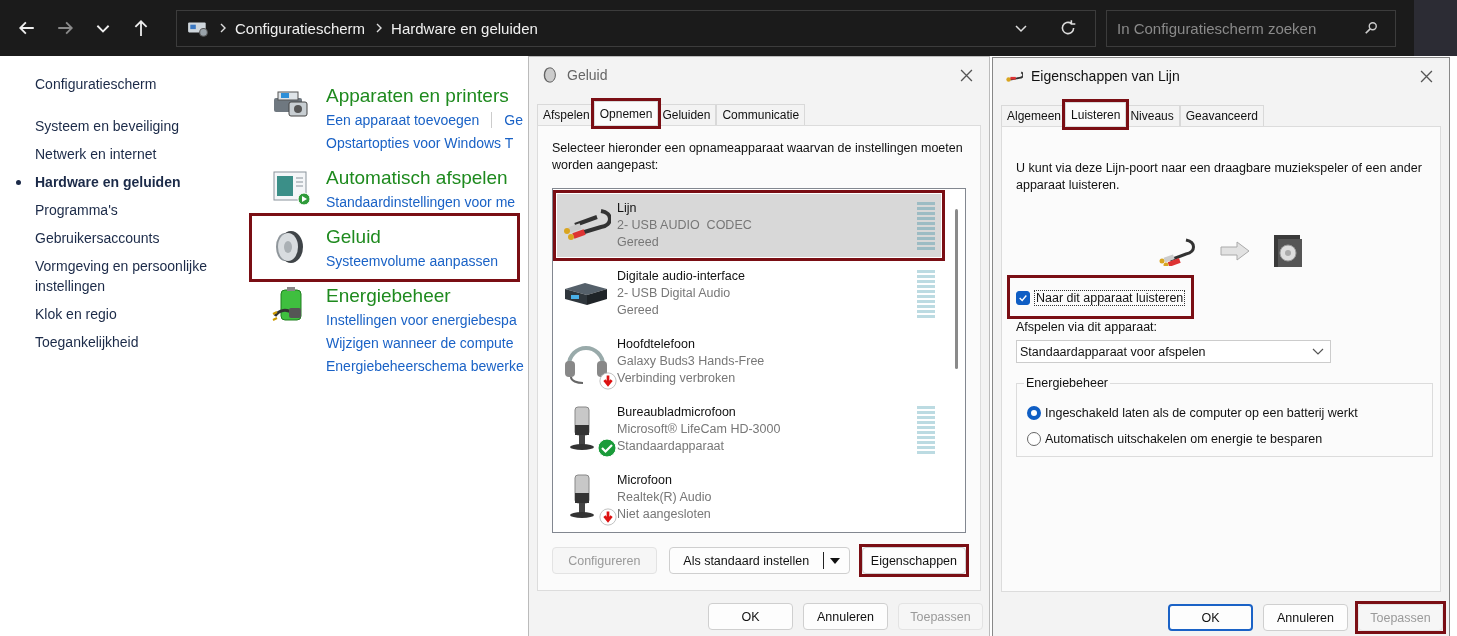 The image size is (1457, 636). What do you see at coordinates (420, 342) in the screenshot?
I see `task-link: Wijzigen wanneer de compute` at bounding box center [420, 342].